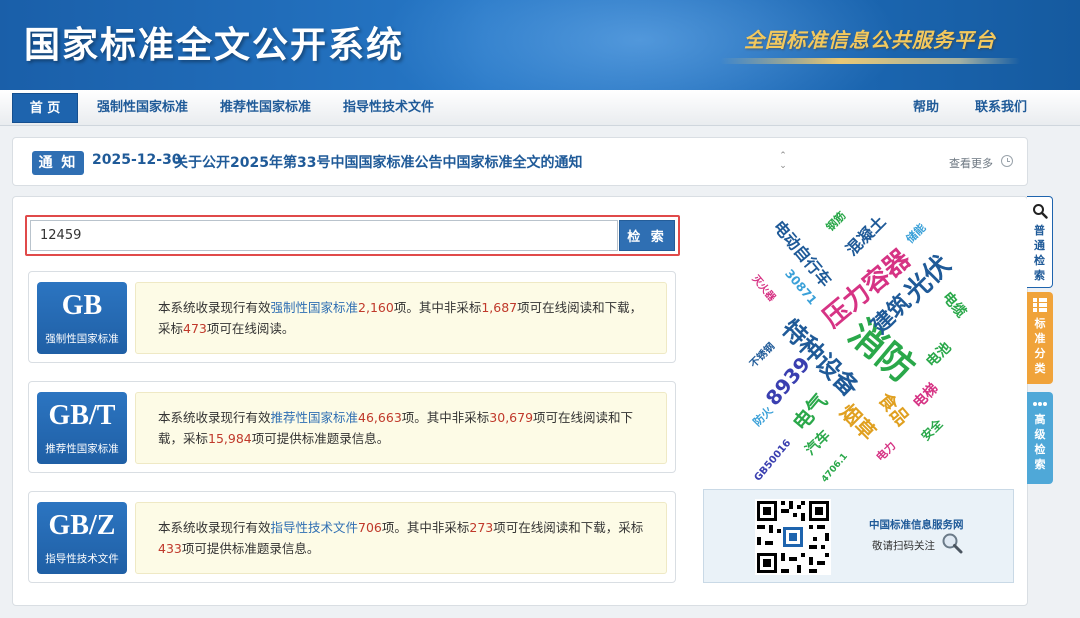 The height and width of the screenshot is (618, 1080). What do you see at coordinates (82, 305) in the screenshot?
I see `standard-code: GB` at bounding box center [82, 305].